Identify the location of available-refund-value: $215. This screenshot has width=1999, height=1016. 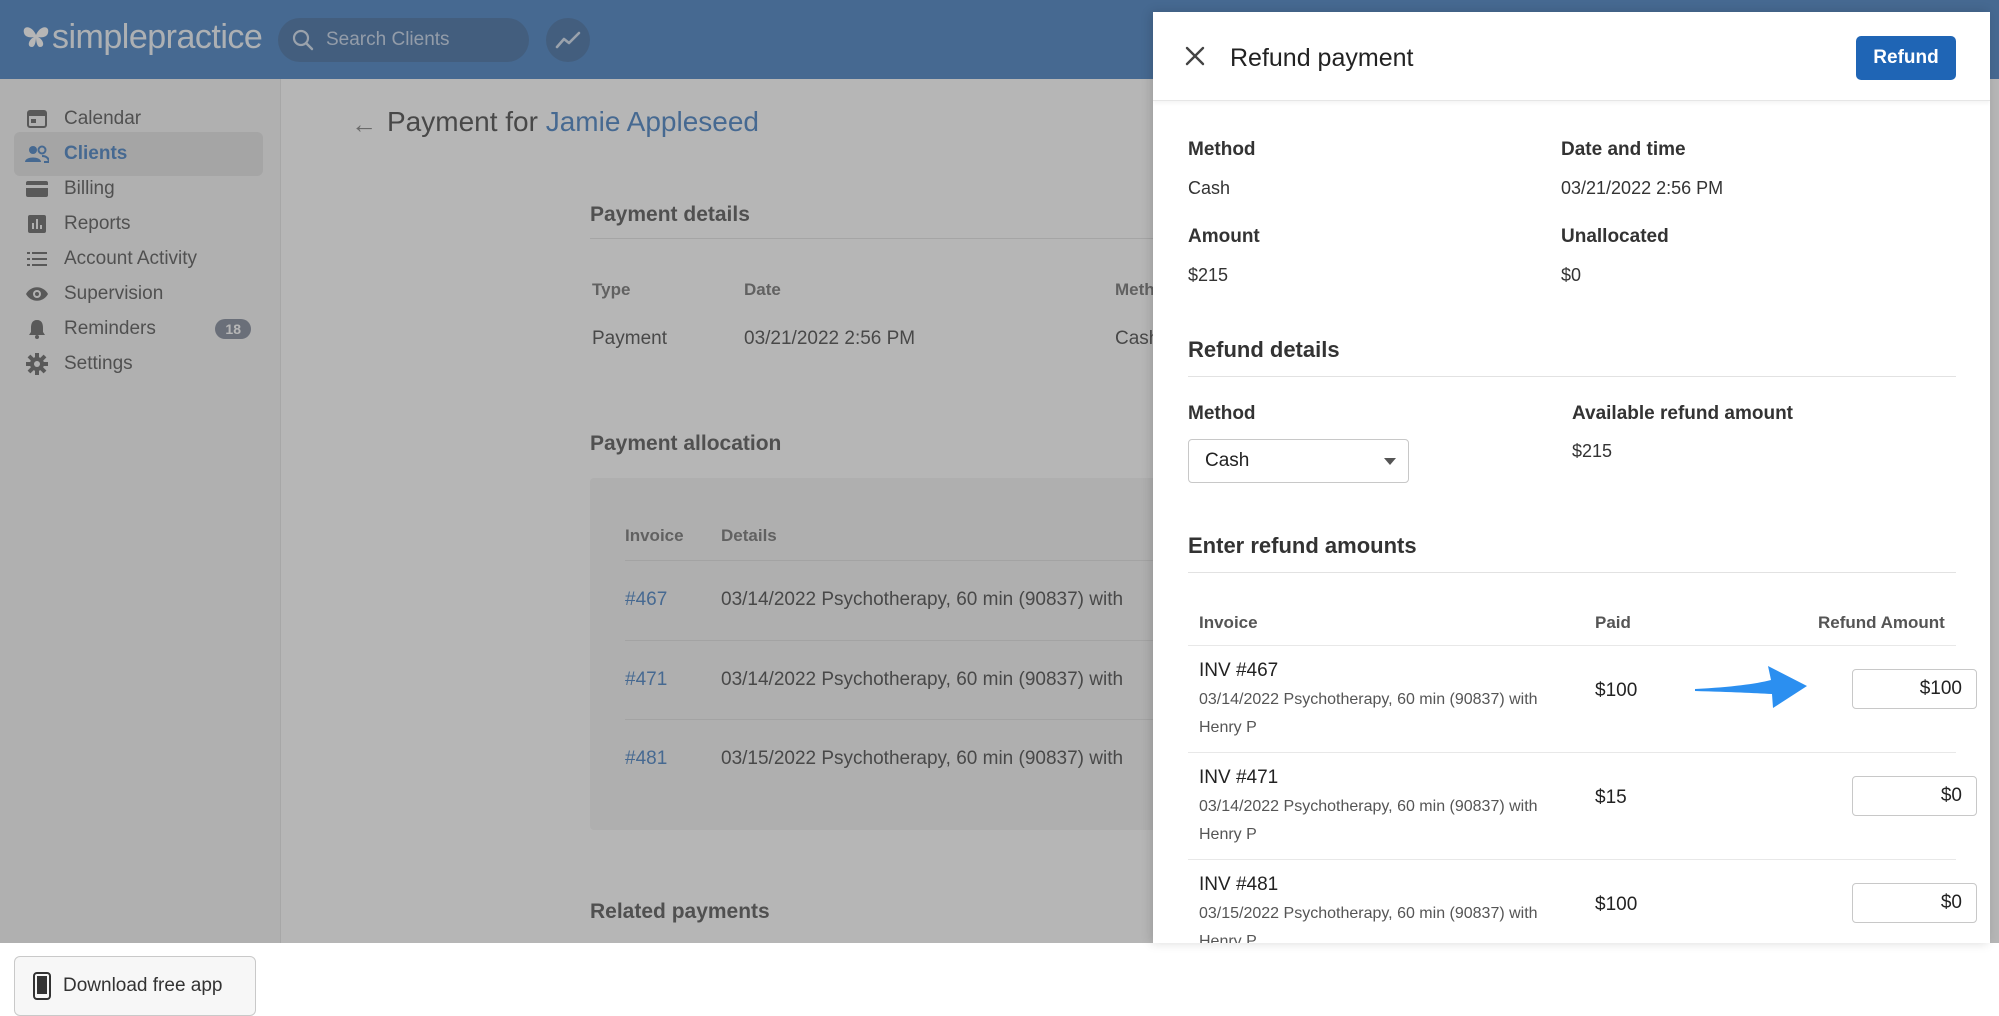
(1592, 451).